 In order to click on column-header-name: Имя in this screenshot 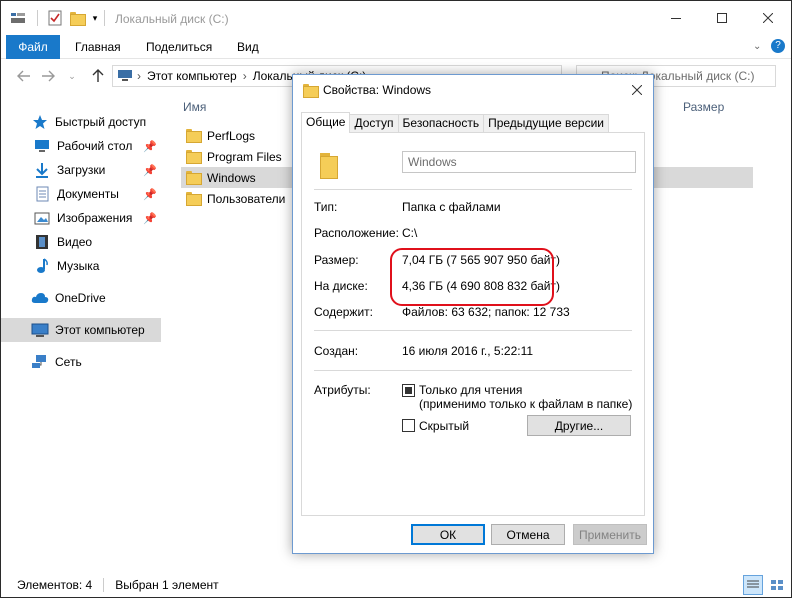, I will do `click(194, 107)`.